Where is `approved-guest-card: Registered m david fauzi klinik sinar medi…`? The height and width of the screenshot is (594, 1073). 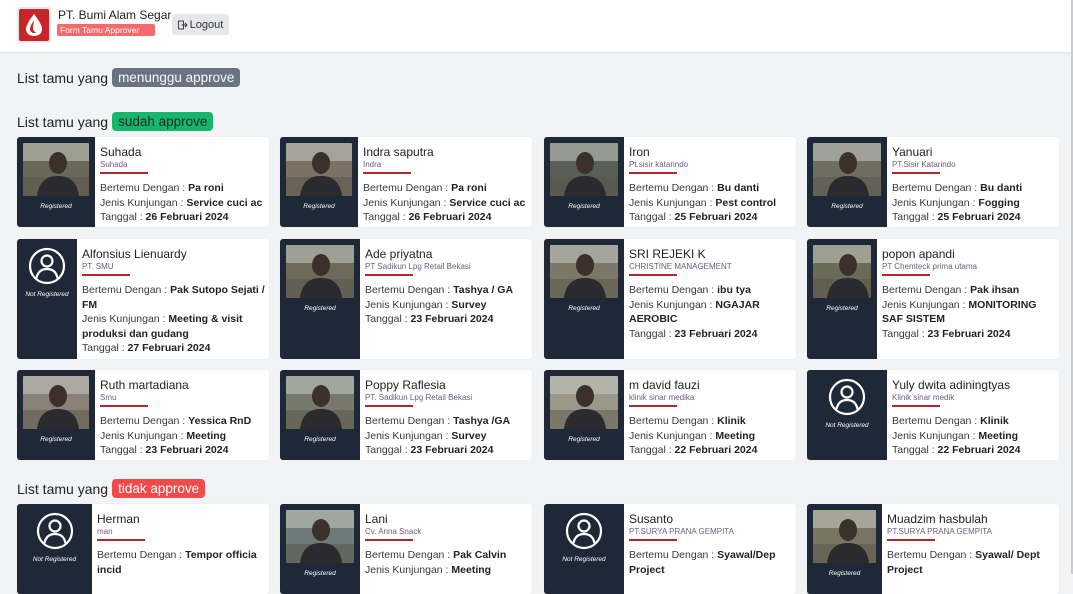 approved-guest-card: Registered m david fauzi klinik sinar medi… is located at coordinates (670, 415).